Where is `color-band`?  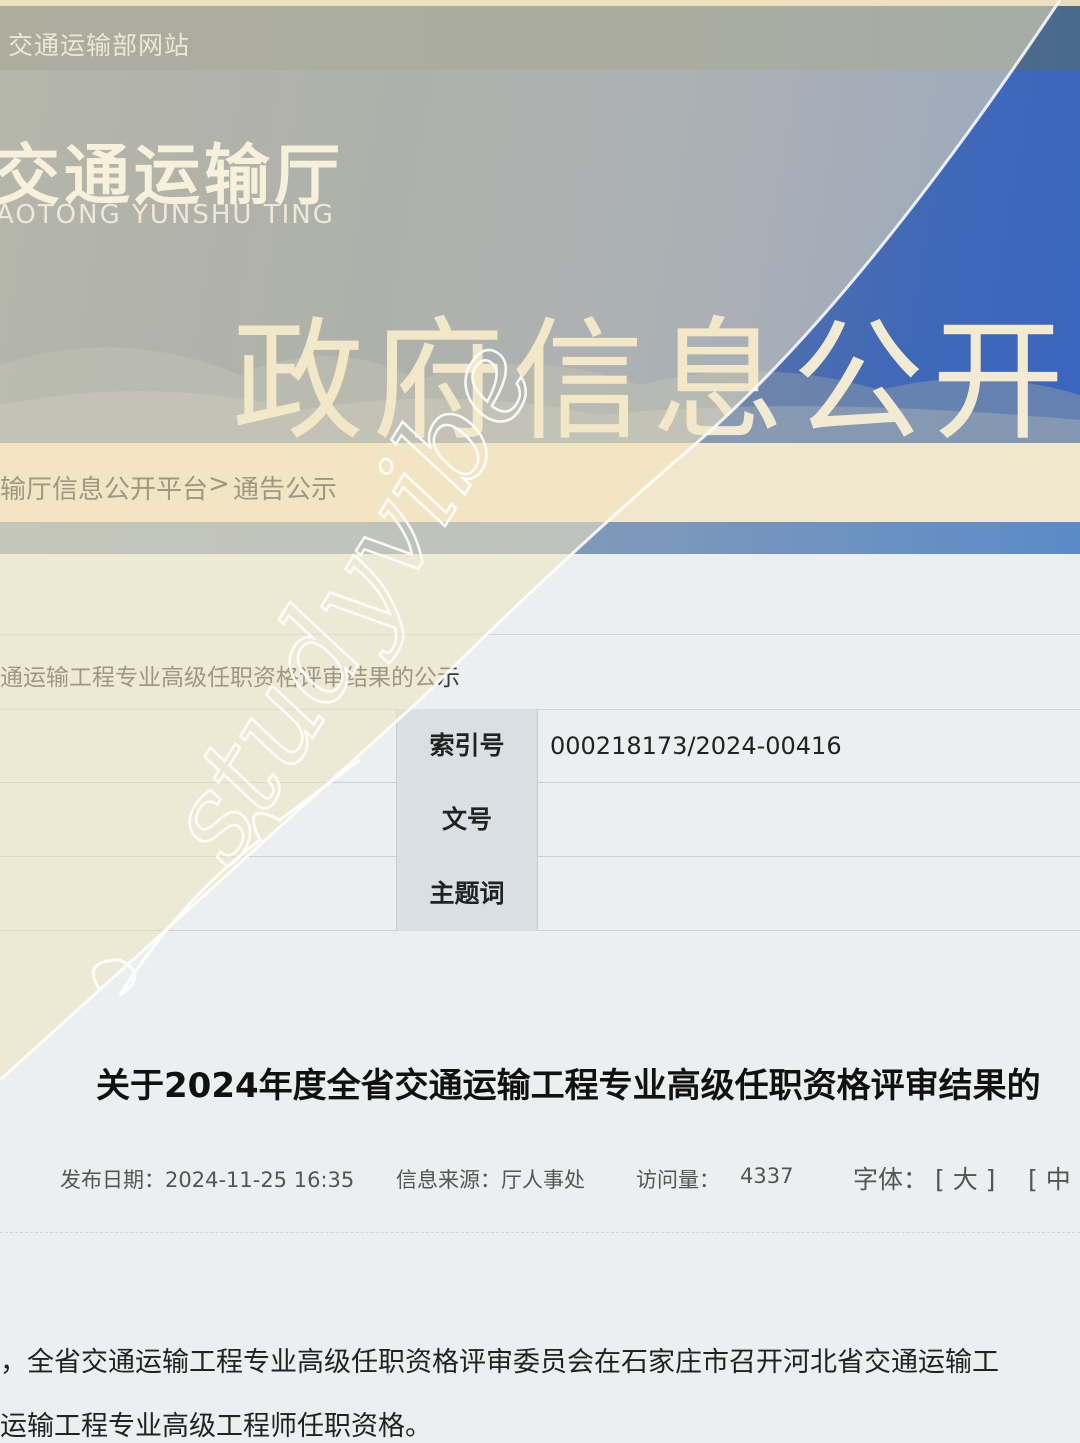
color-band is located at coordinates (540, 538).